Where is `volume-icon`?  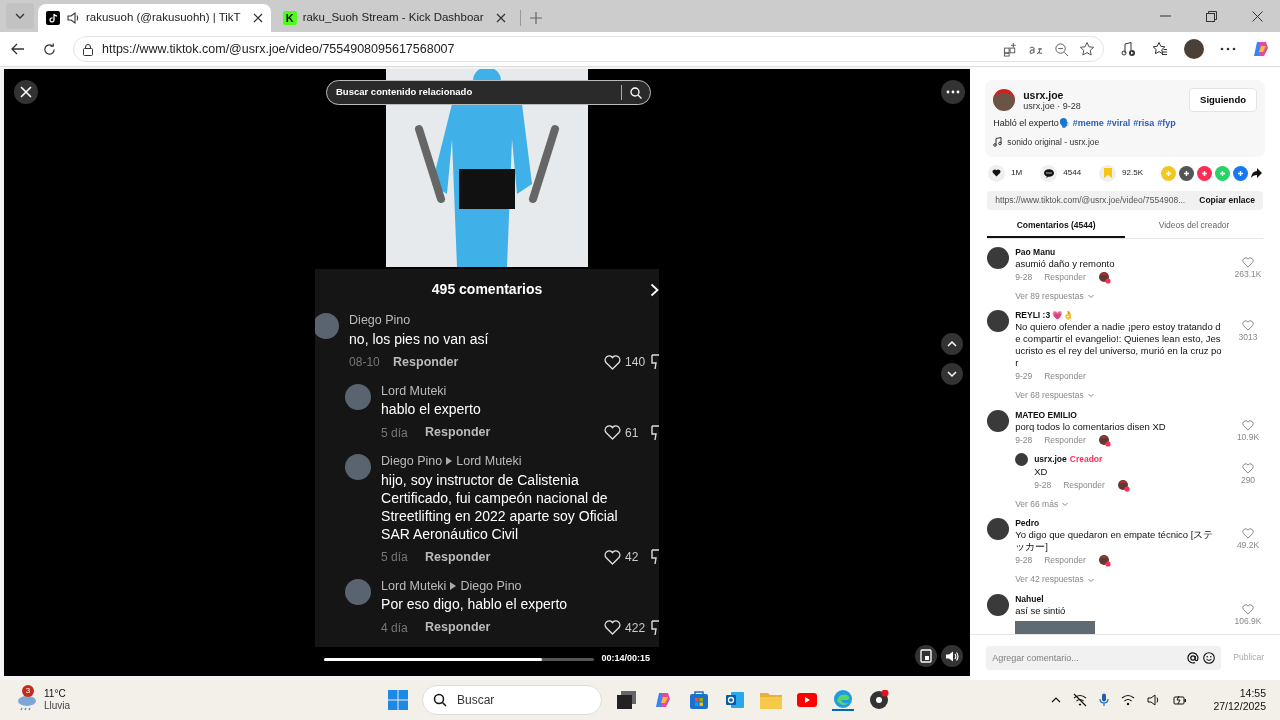
volume-icon is located at coordinates (952, 656).